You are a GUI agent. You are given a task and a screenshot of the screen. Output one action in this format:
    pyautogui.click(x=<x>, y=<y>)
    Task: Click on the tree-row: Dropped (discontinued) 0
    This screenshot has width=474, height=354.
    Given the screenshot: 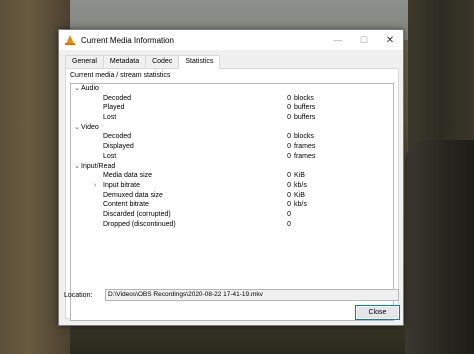 What is the action you would take?
    pyautogui.click(x=232, y=225)
    